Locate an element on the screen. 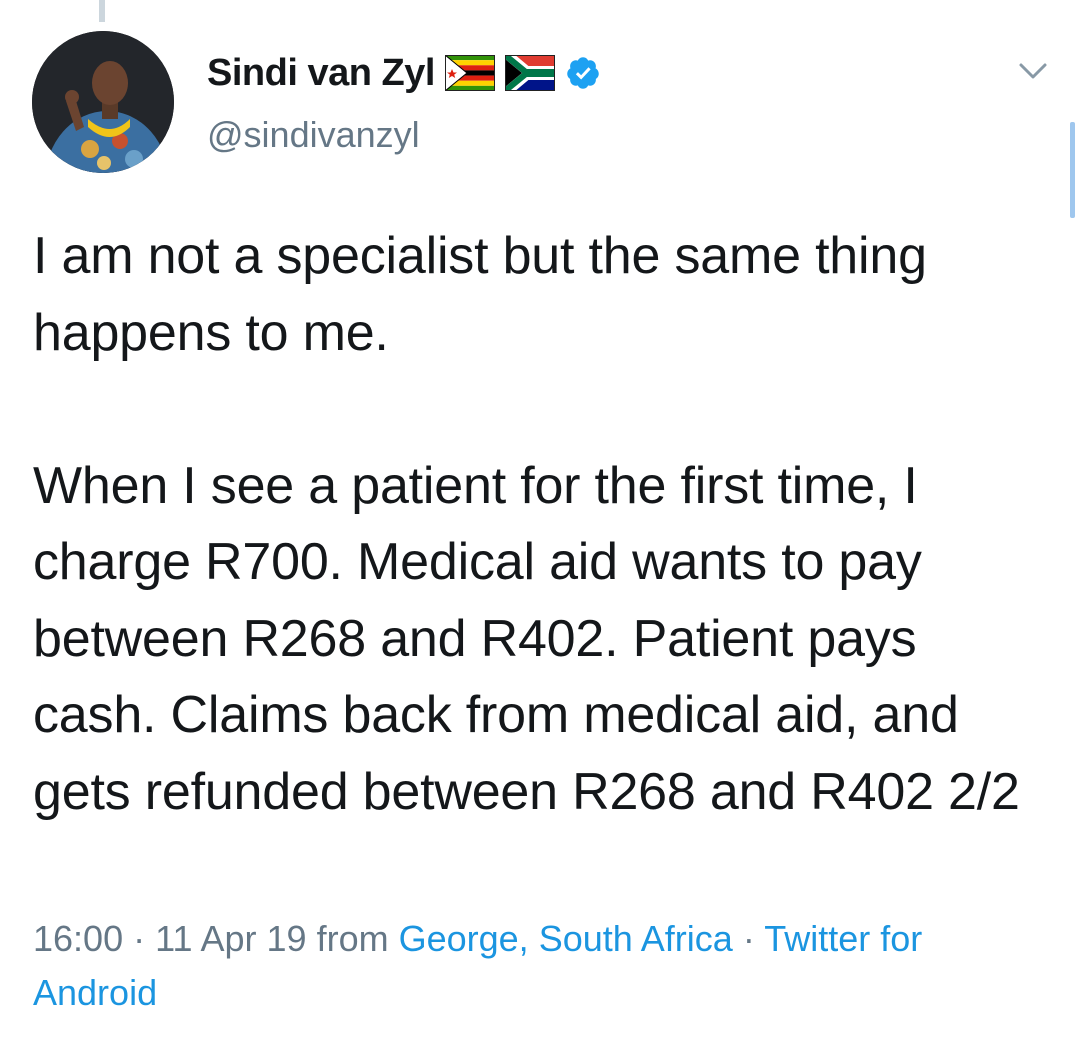  thread-connector-line is located at coordinates (102, 11).